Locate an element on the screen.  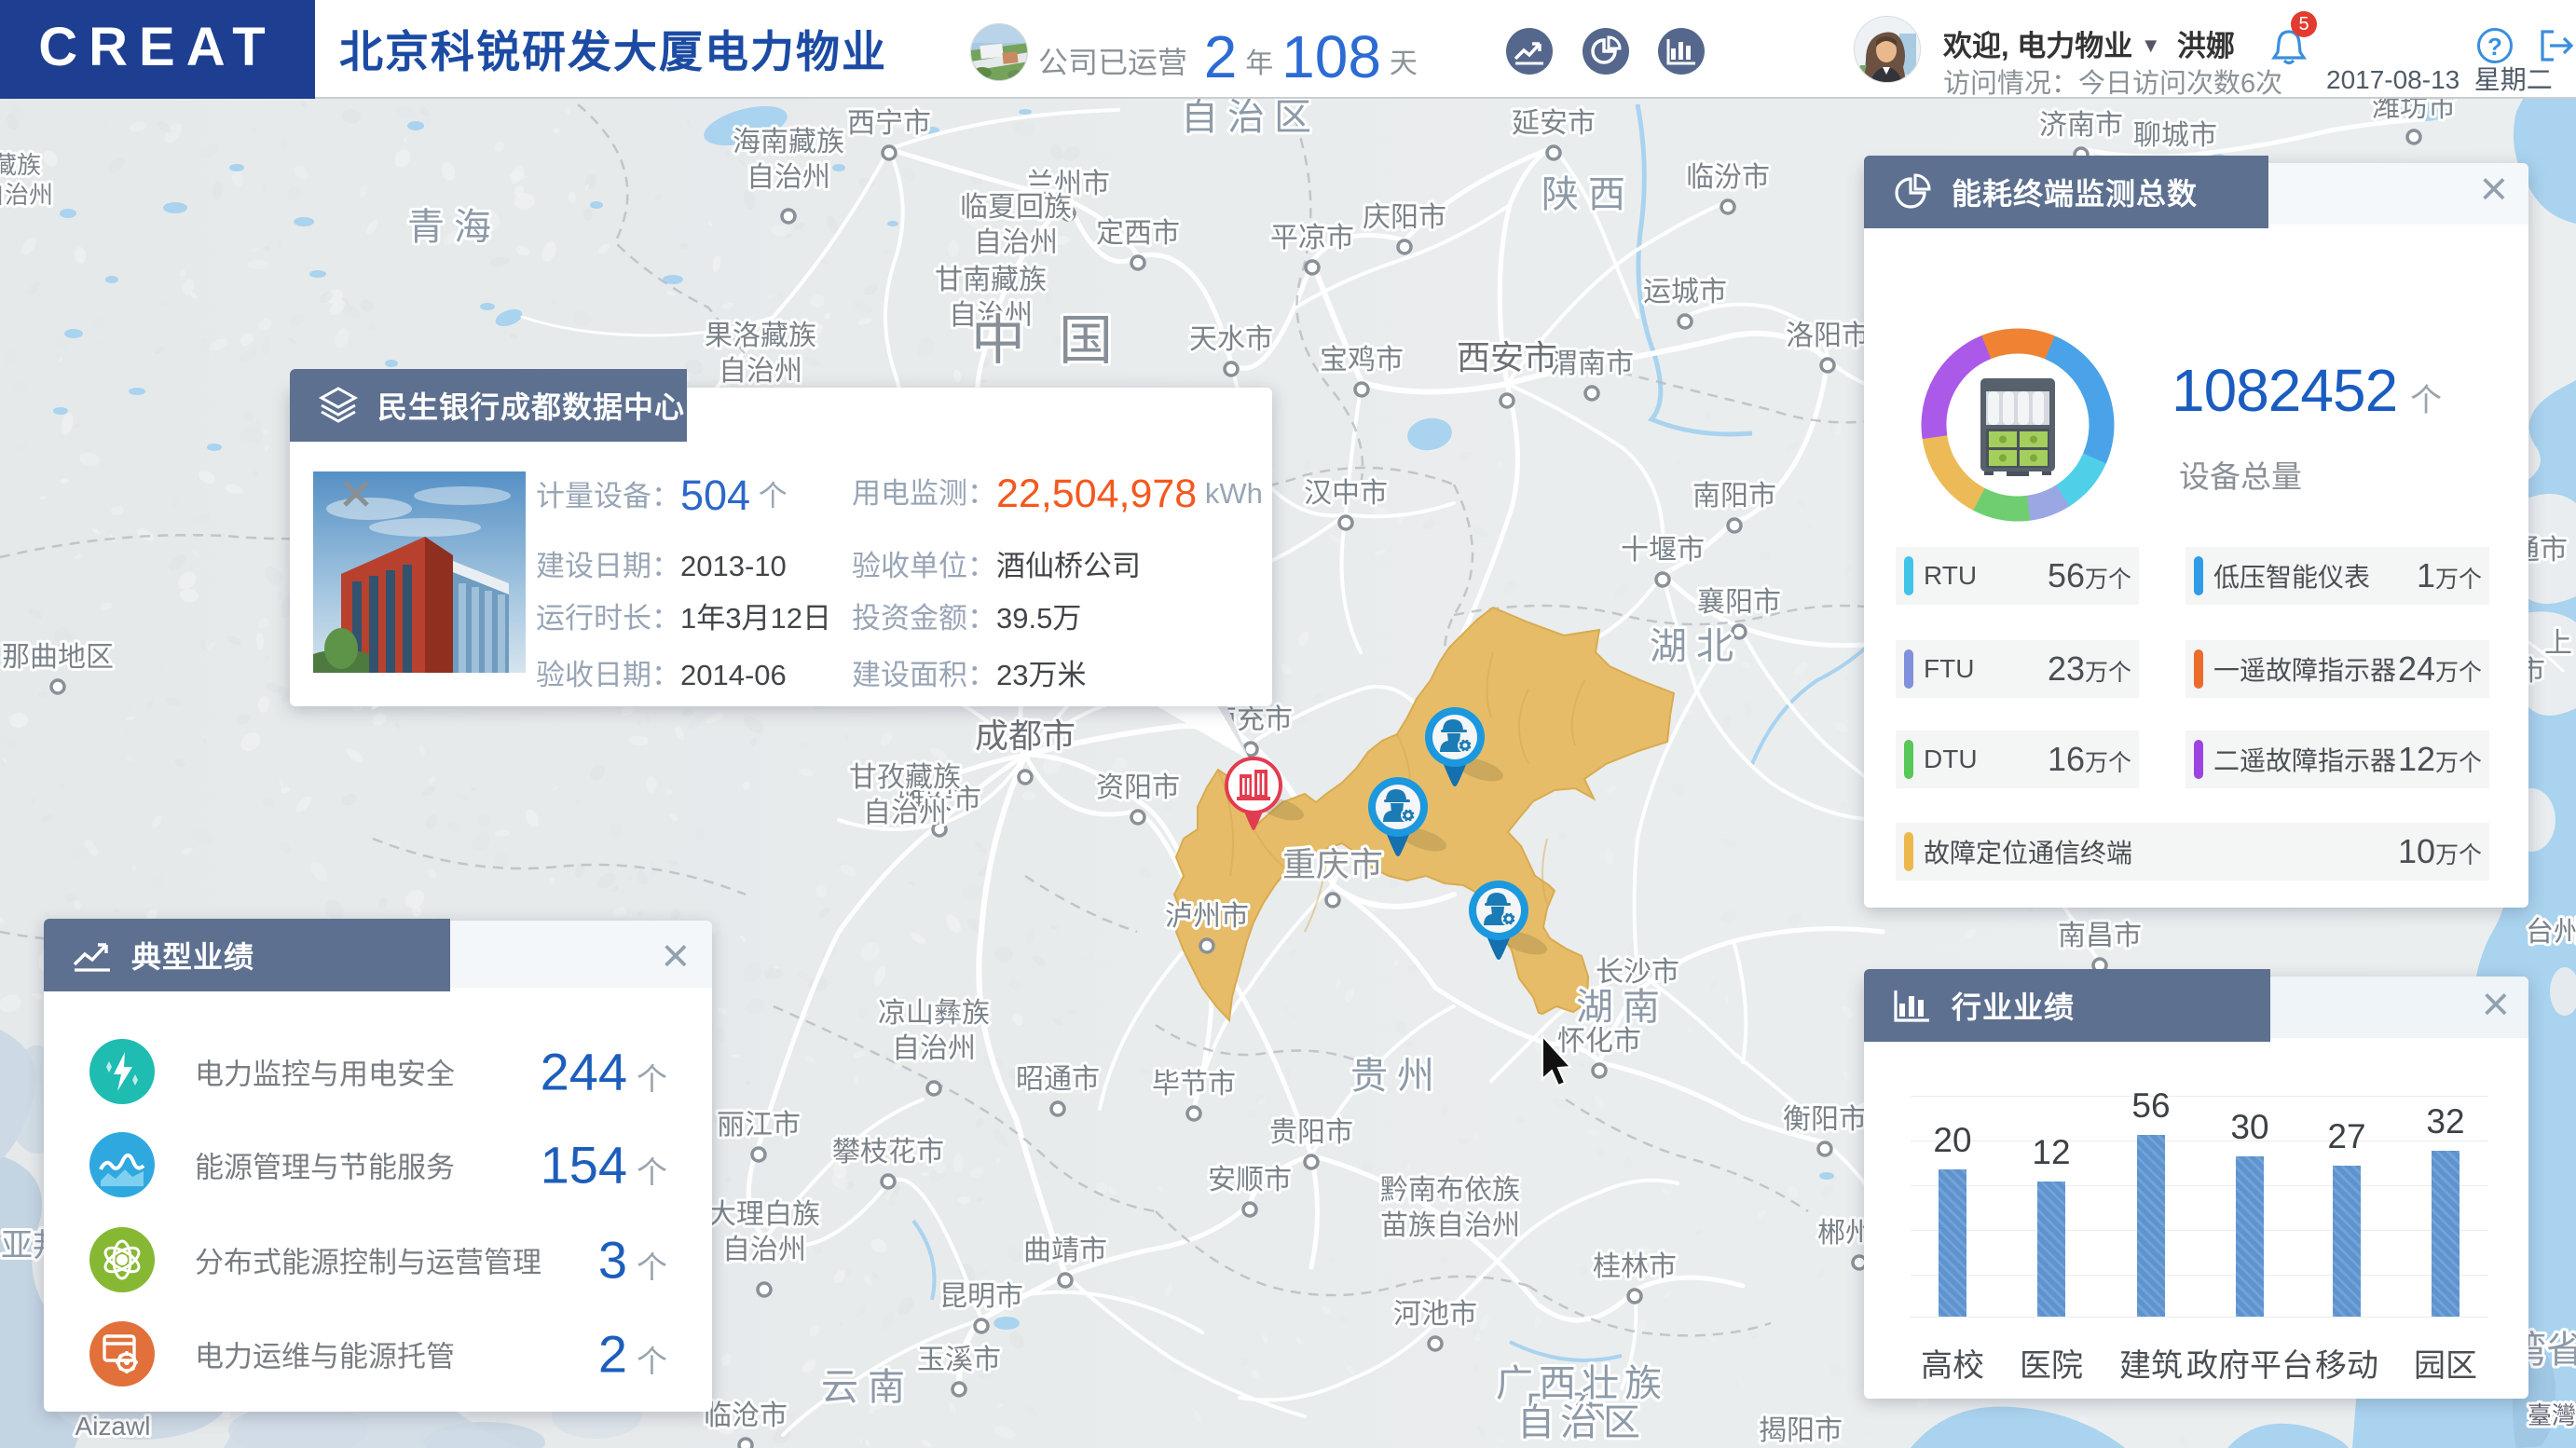
svg-text: 聊城市 is located at coordinates (2175, 135).